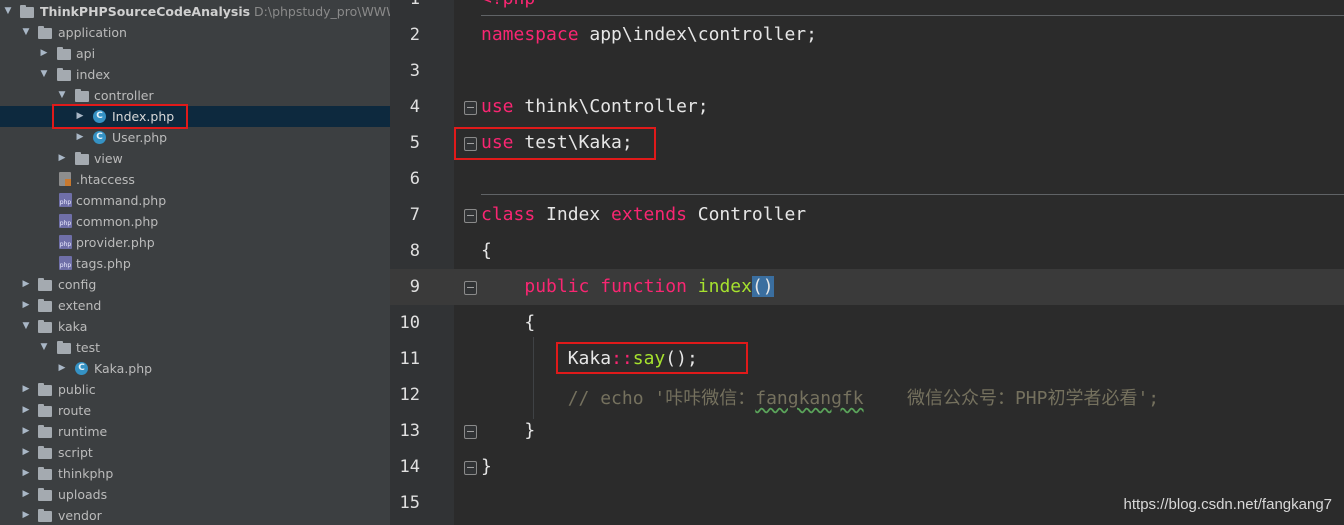 The height and width of the screenshot is (525, 1344). What do you see at coordinates (409, 467) in the screenshot?
I see `line-number: 14` at bounding box center [409, 467].